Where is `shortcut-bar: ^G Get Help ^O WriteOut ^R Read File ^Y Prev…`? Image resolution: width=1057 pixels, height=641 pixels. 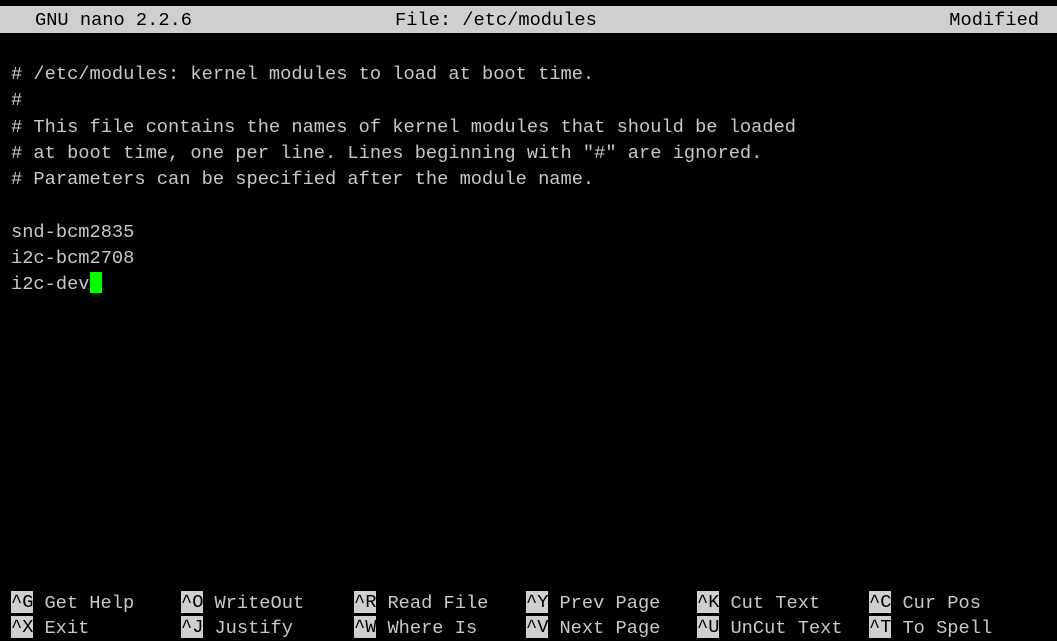
shortcut-bar: ^G Get Help ^O WriteOut ^R Read File ^Y Prev… is located at coordinates (534, 616).